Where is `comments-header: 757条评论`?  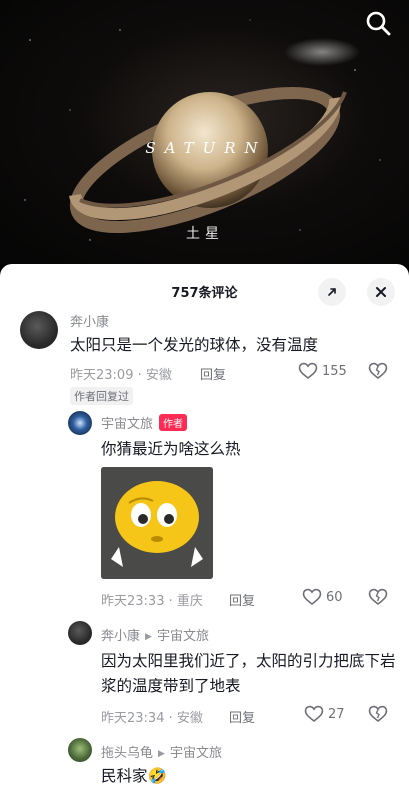 comments-header: 757条评论 is located at coordinates (204, 291).